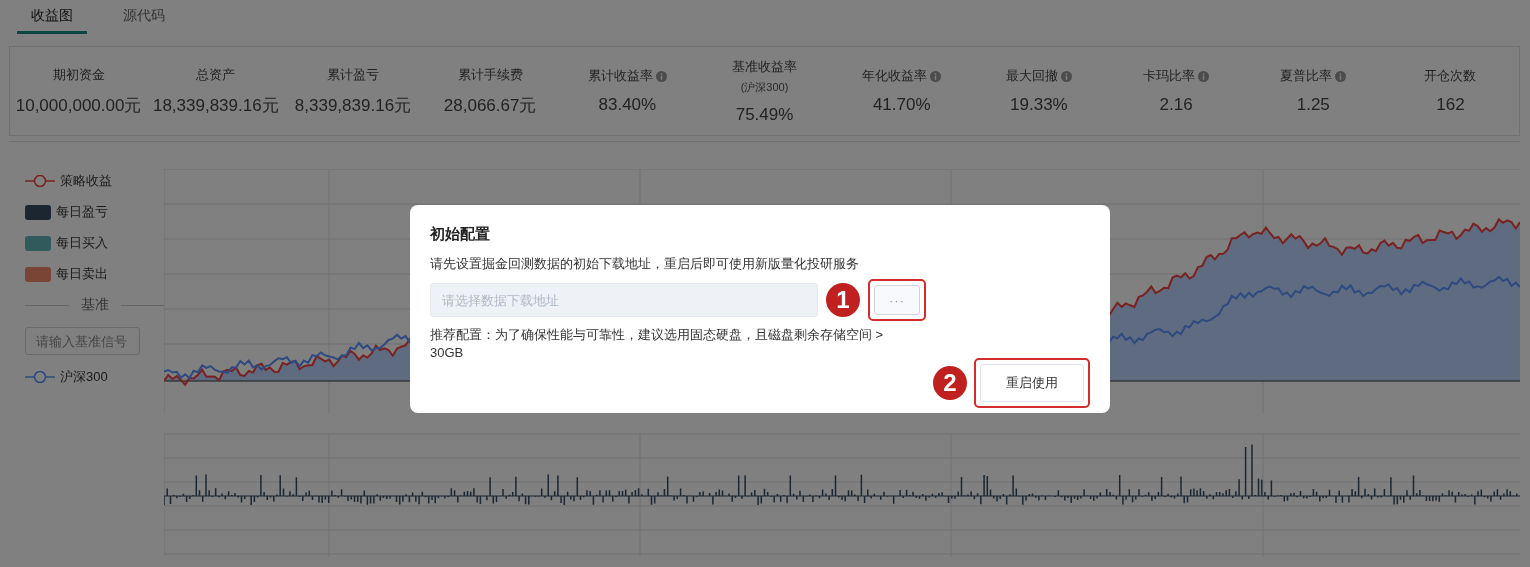 The width and height of the screenshot is (1530, 567). What do you see at coordinates (657, 344) in the screenshot?
I see `recommendation-note: 推荐配置：为了确保性能与可靠性，建议选用固态硬盘，且磁盘剩余存储空间 > 30GB` at bounding box center [657, 344].